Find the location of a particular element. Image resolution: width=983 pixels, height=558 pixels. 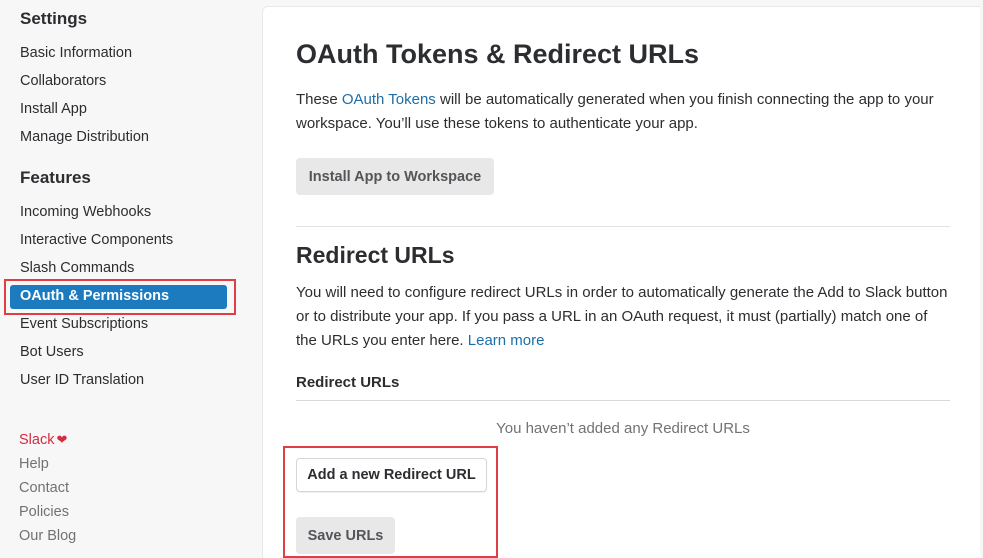

add-redirect-url-button: Add a new Redirect URL is located at coordinates (391, 475).